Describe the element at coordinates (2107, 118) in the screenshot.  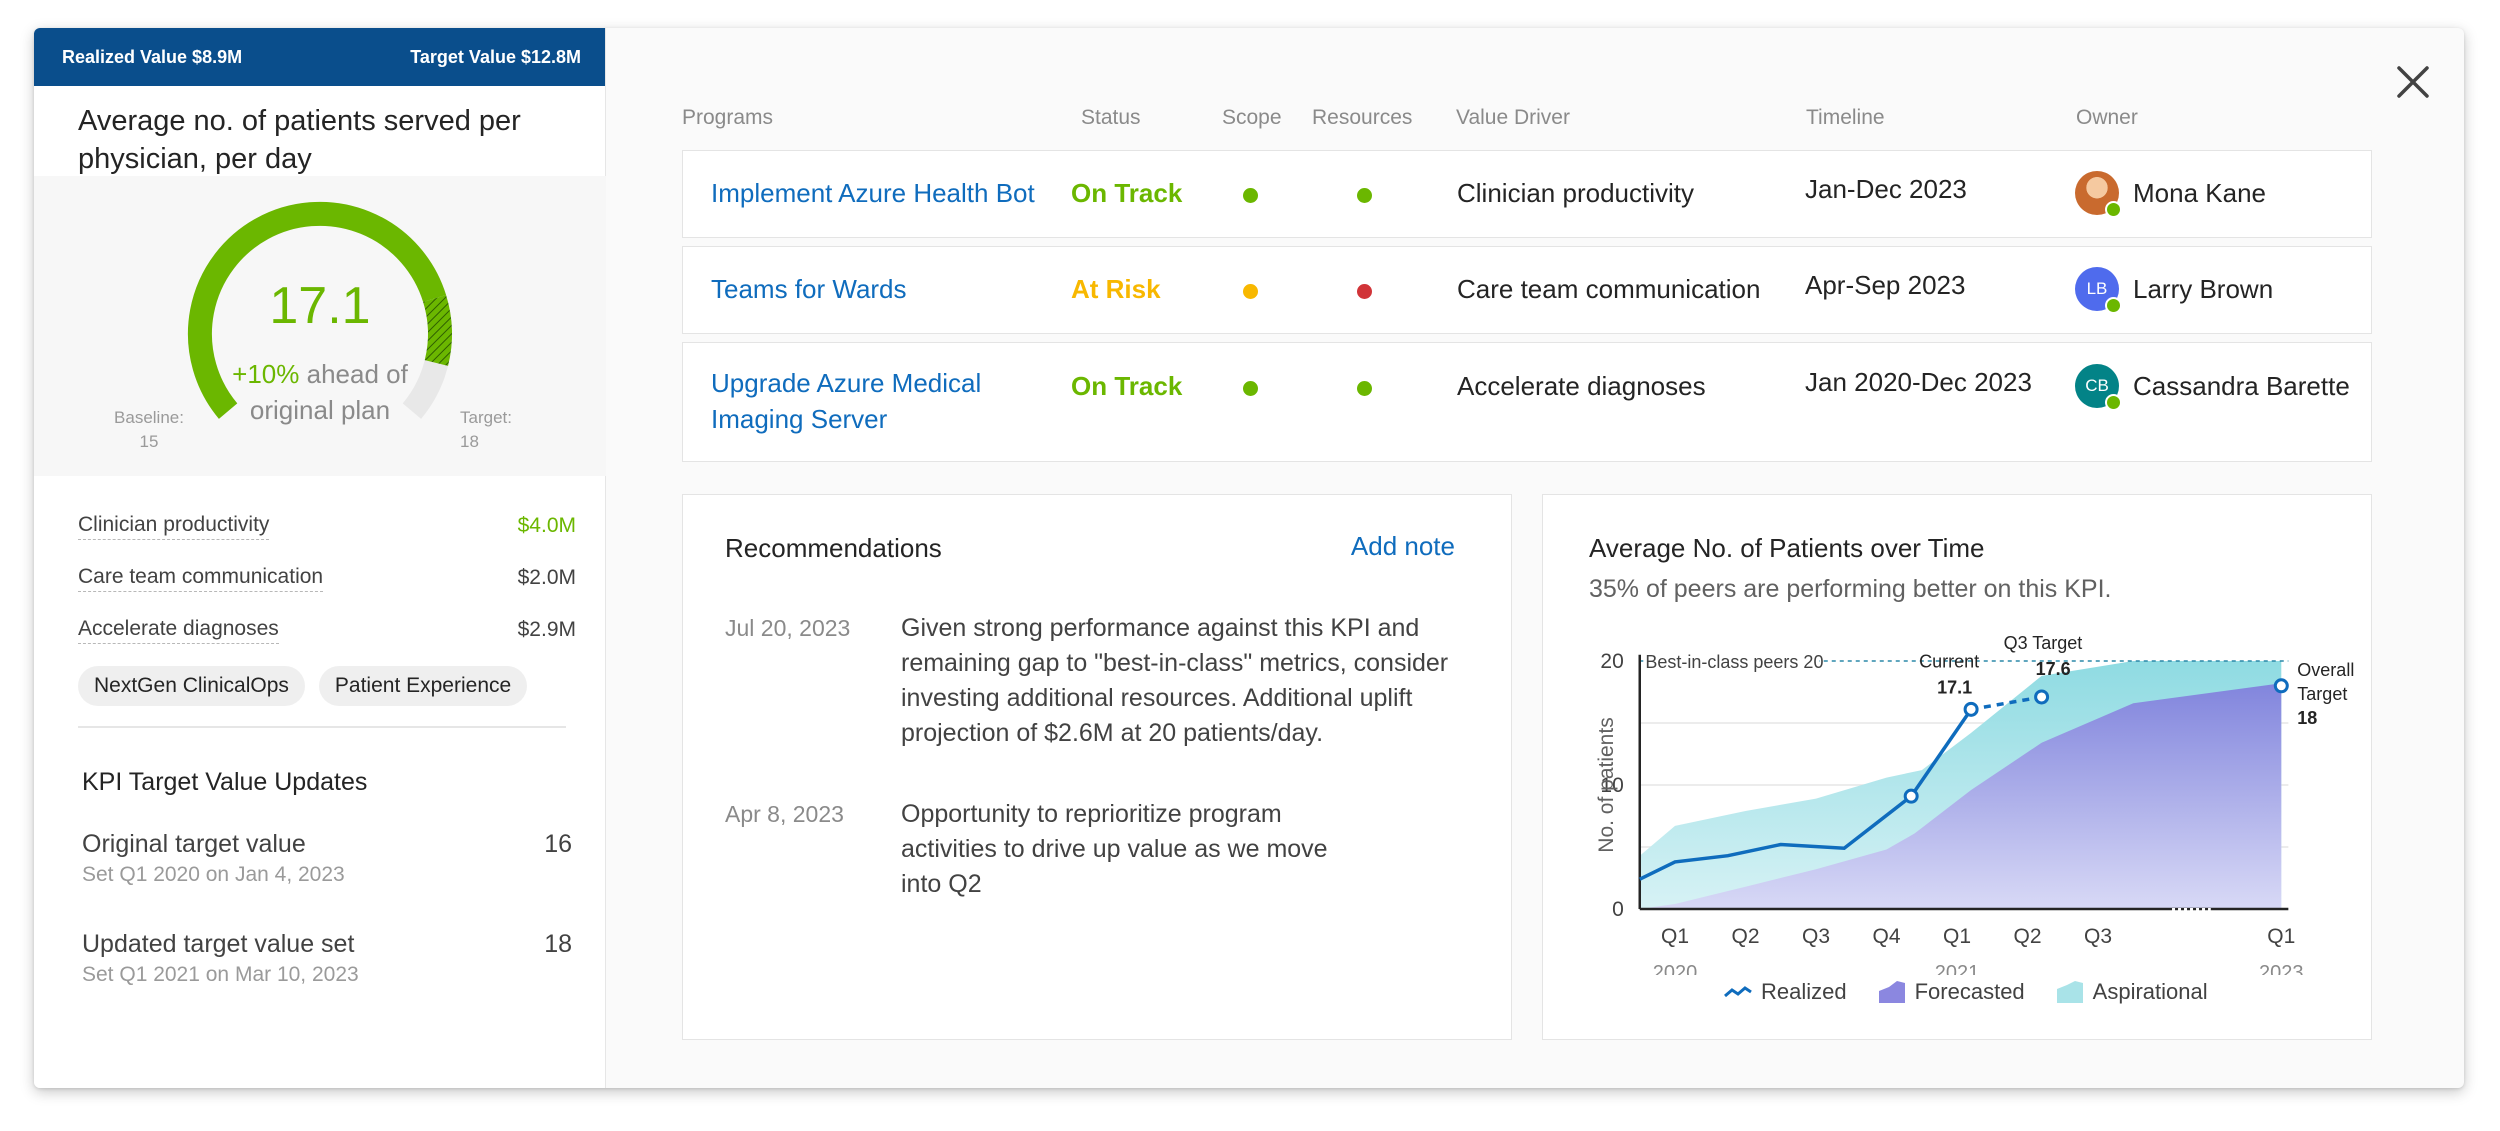
I see `column-header-owner: Owner` at that location.